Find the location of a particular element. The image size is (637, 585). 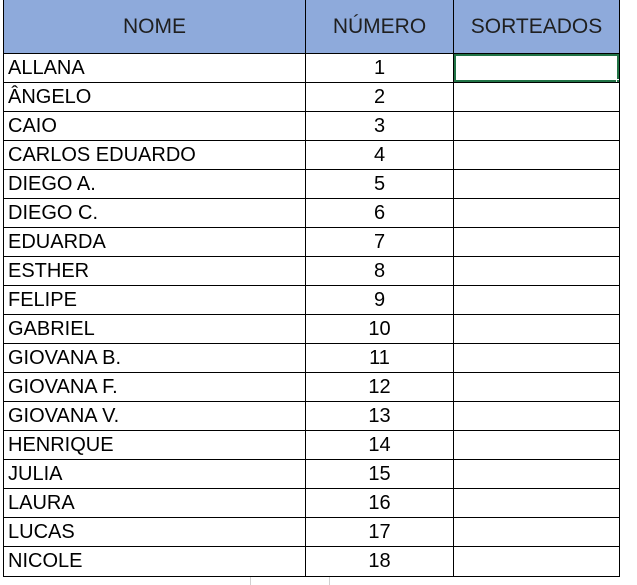

table-row: GIOVANA V. 13 is located at coordinates (311, 416).